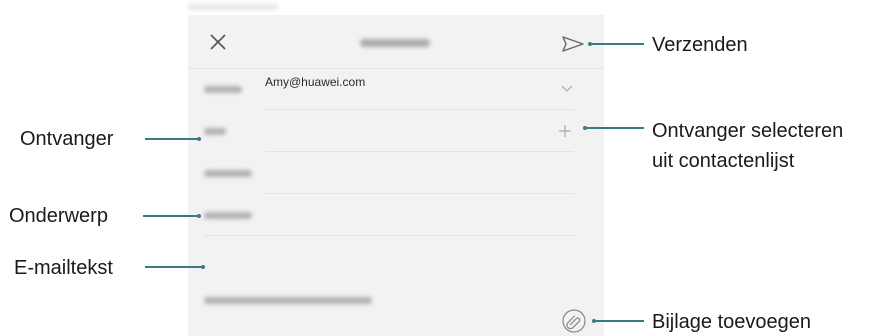 The height and width of the screenshot is (336, 889). Describe the element at coordinates (748, 131) in the screenshot. I see `select-contacts-callout-line1: Ontvanger selecteren` at that location.